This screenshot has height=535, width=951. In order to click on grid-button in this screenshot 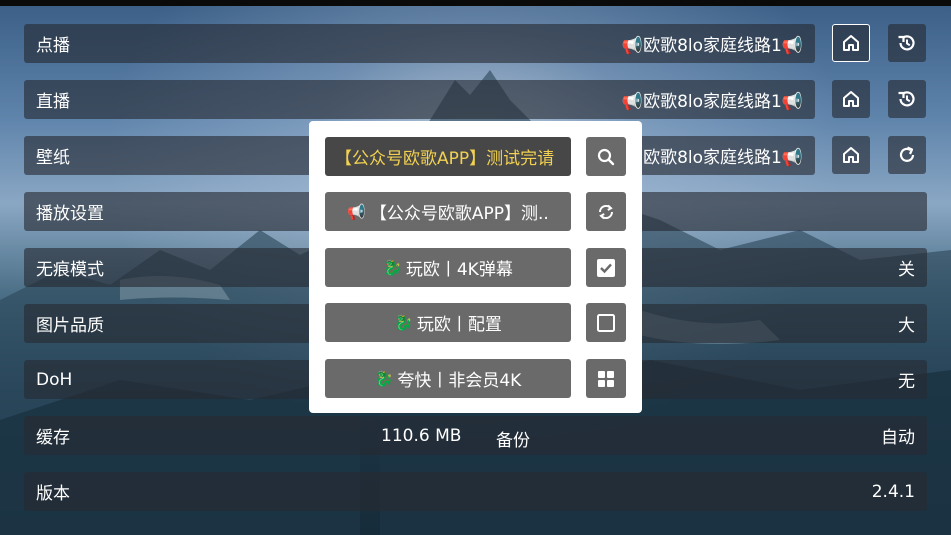, I will do `click(606, 378)`.